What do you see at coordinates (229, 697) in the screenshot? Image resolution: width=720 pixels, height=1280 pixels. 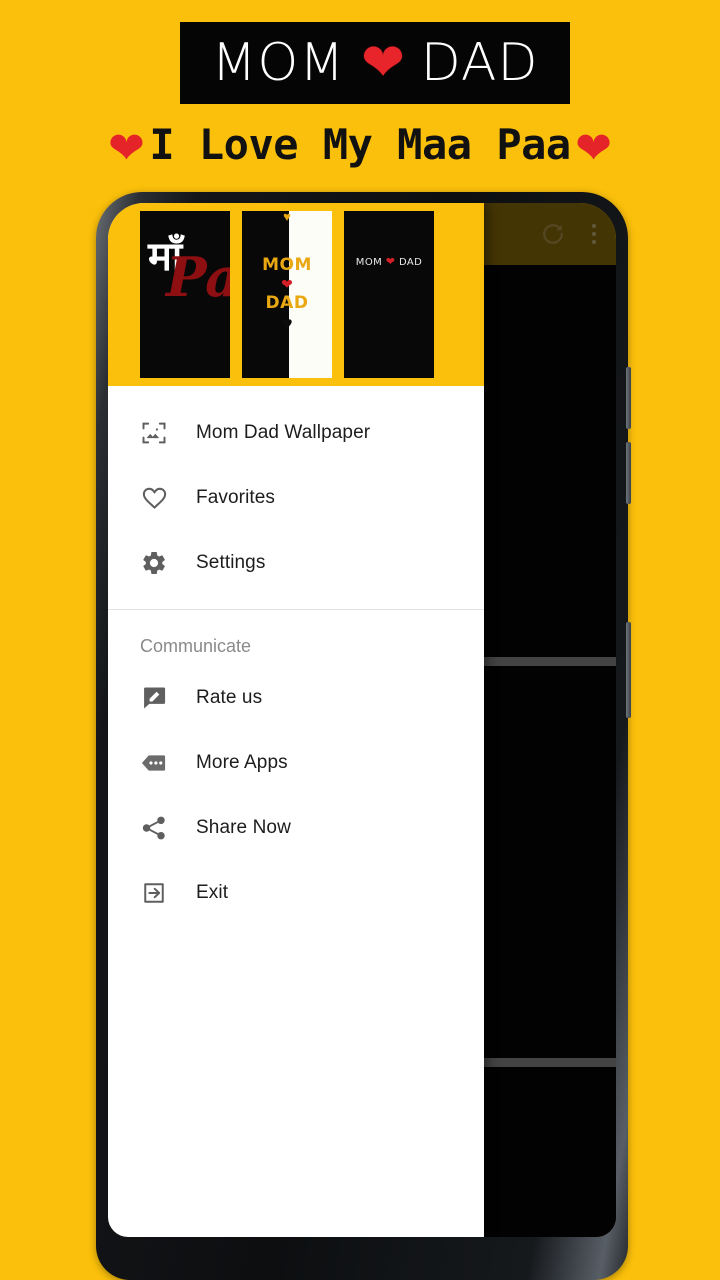 I see `drawer-item-label: Rate us` at bounding box center [229, 697].